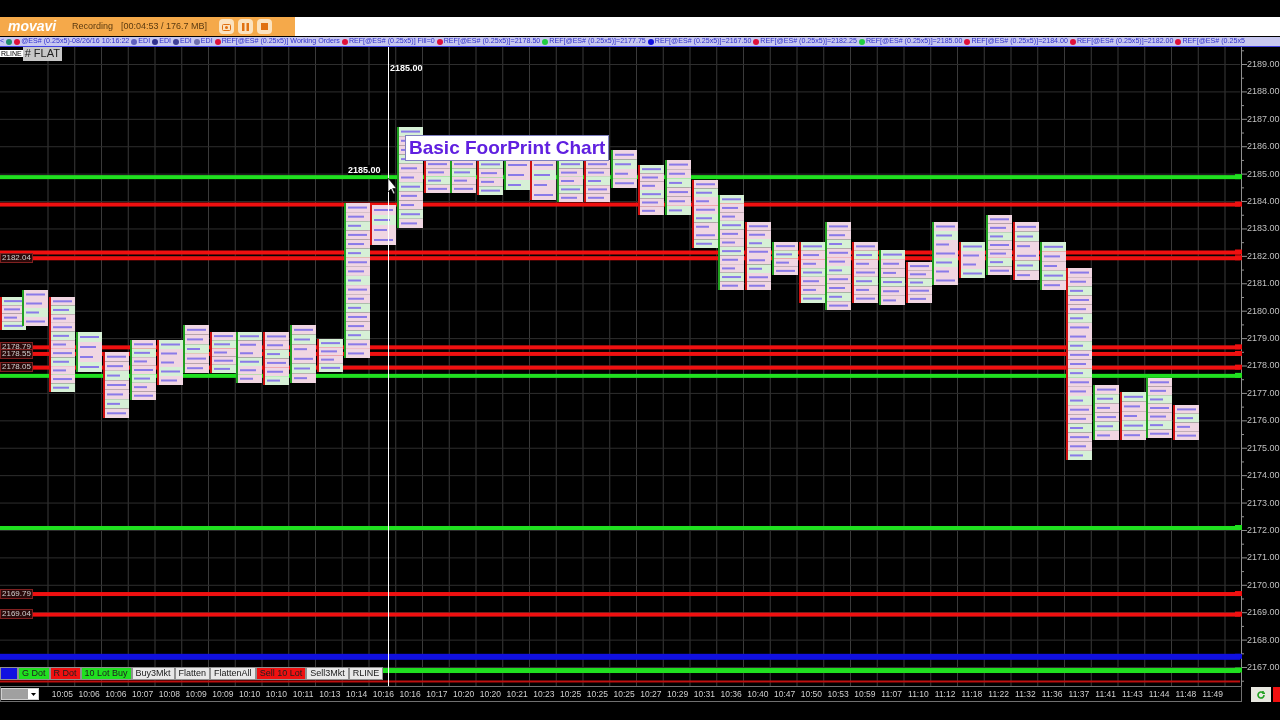 This screenshot has height=720, width=1280. What do you see at coordinates (357, 694) in the screenshot?
I see `time-axis-label: 10:14` at bounding box center [357, 694].